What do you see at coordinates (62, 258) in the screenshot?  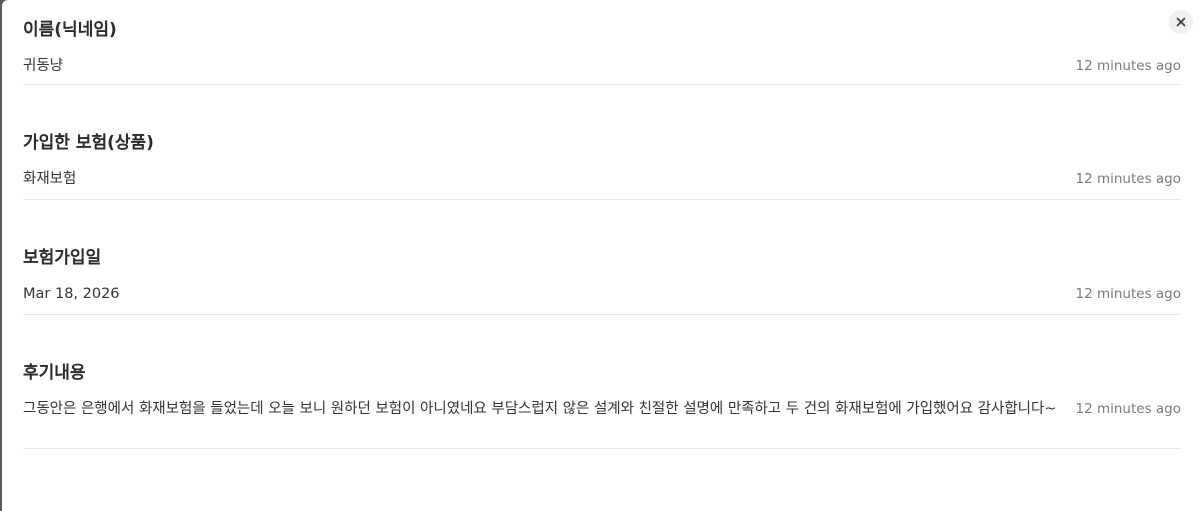 I see `field-label: 보험가입일` at bounding box center [62, 258].